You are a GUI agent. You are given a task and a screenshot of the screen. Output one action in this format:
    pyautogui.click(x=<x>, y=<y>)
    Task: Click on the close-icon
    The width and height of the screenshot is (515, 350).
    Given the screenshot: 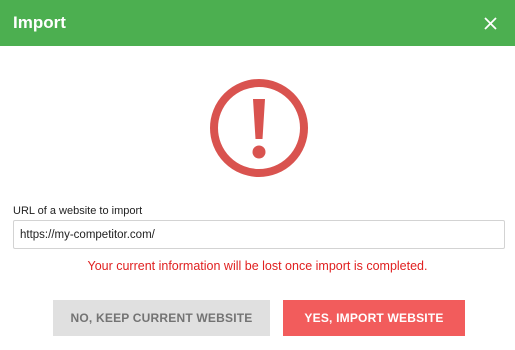 What is the action you would take?
    pyautogui.click(x=490, y=23)
    